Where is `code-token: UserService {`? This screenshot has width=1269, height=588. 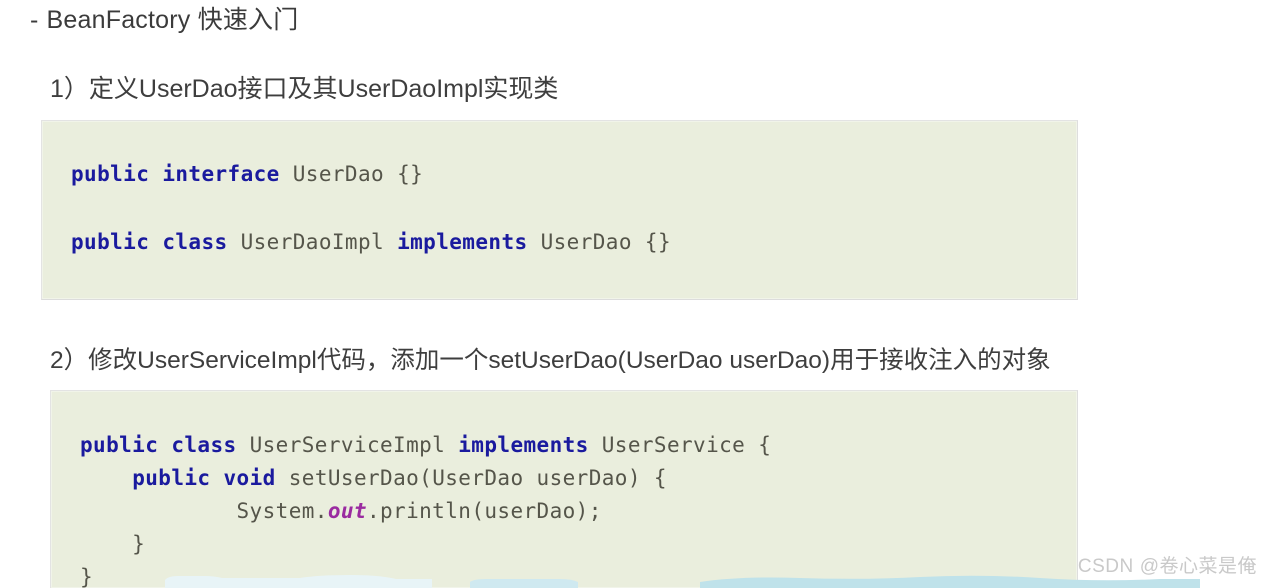
code-token: UserService { is located at coordinates (680, 445).